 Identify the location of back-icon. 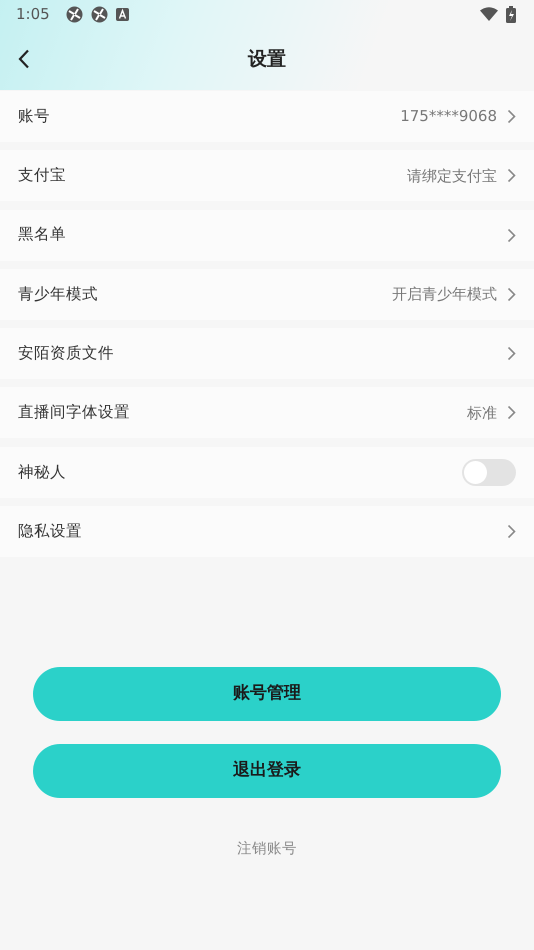
(24, 59).